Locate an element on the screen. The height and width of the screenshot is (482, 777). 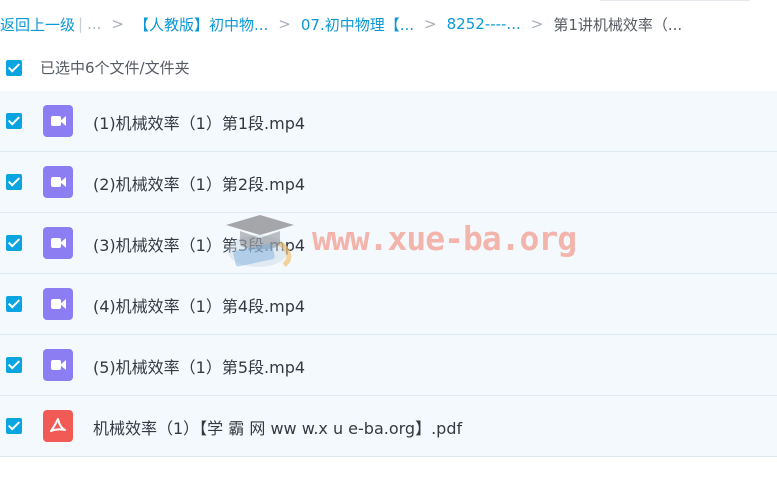
back-link: 返回上一级 is located at coordinates (37, 24).